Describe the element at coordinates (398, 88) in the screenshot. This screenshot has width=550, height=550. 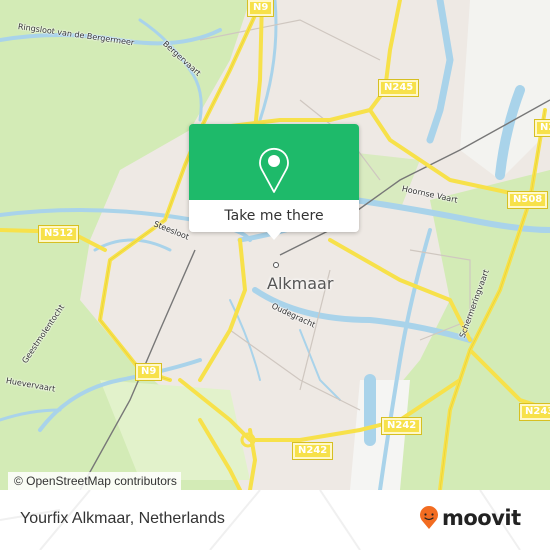
I see `road-label-n245: N245` at that location.